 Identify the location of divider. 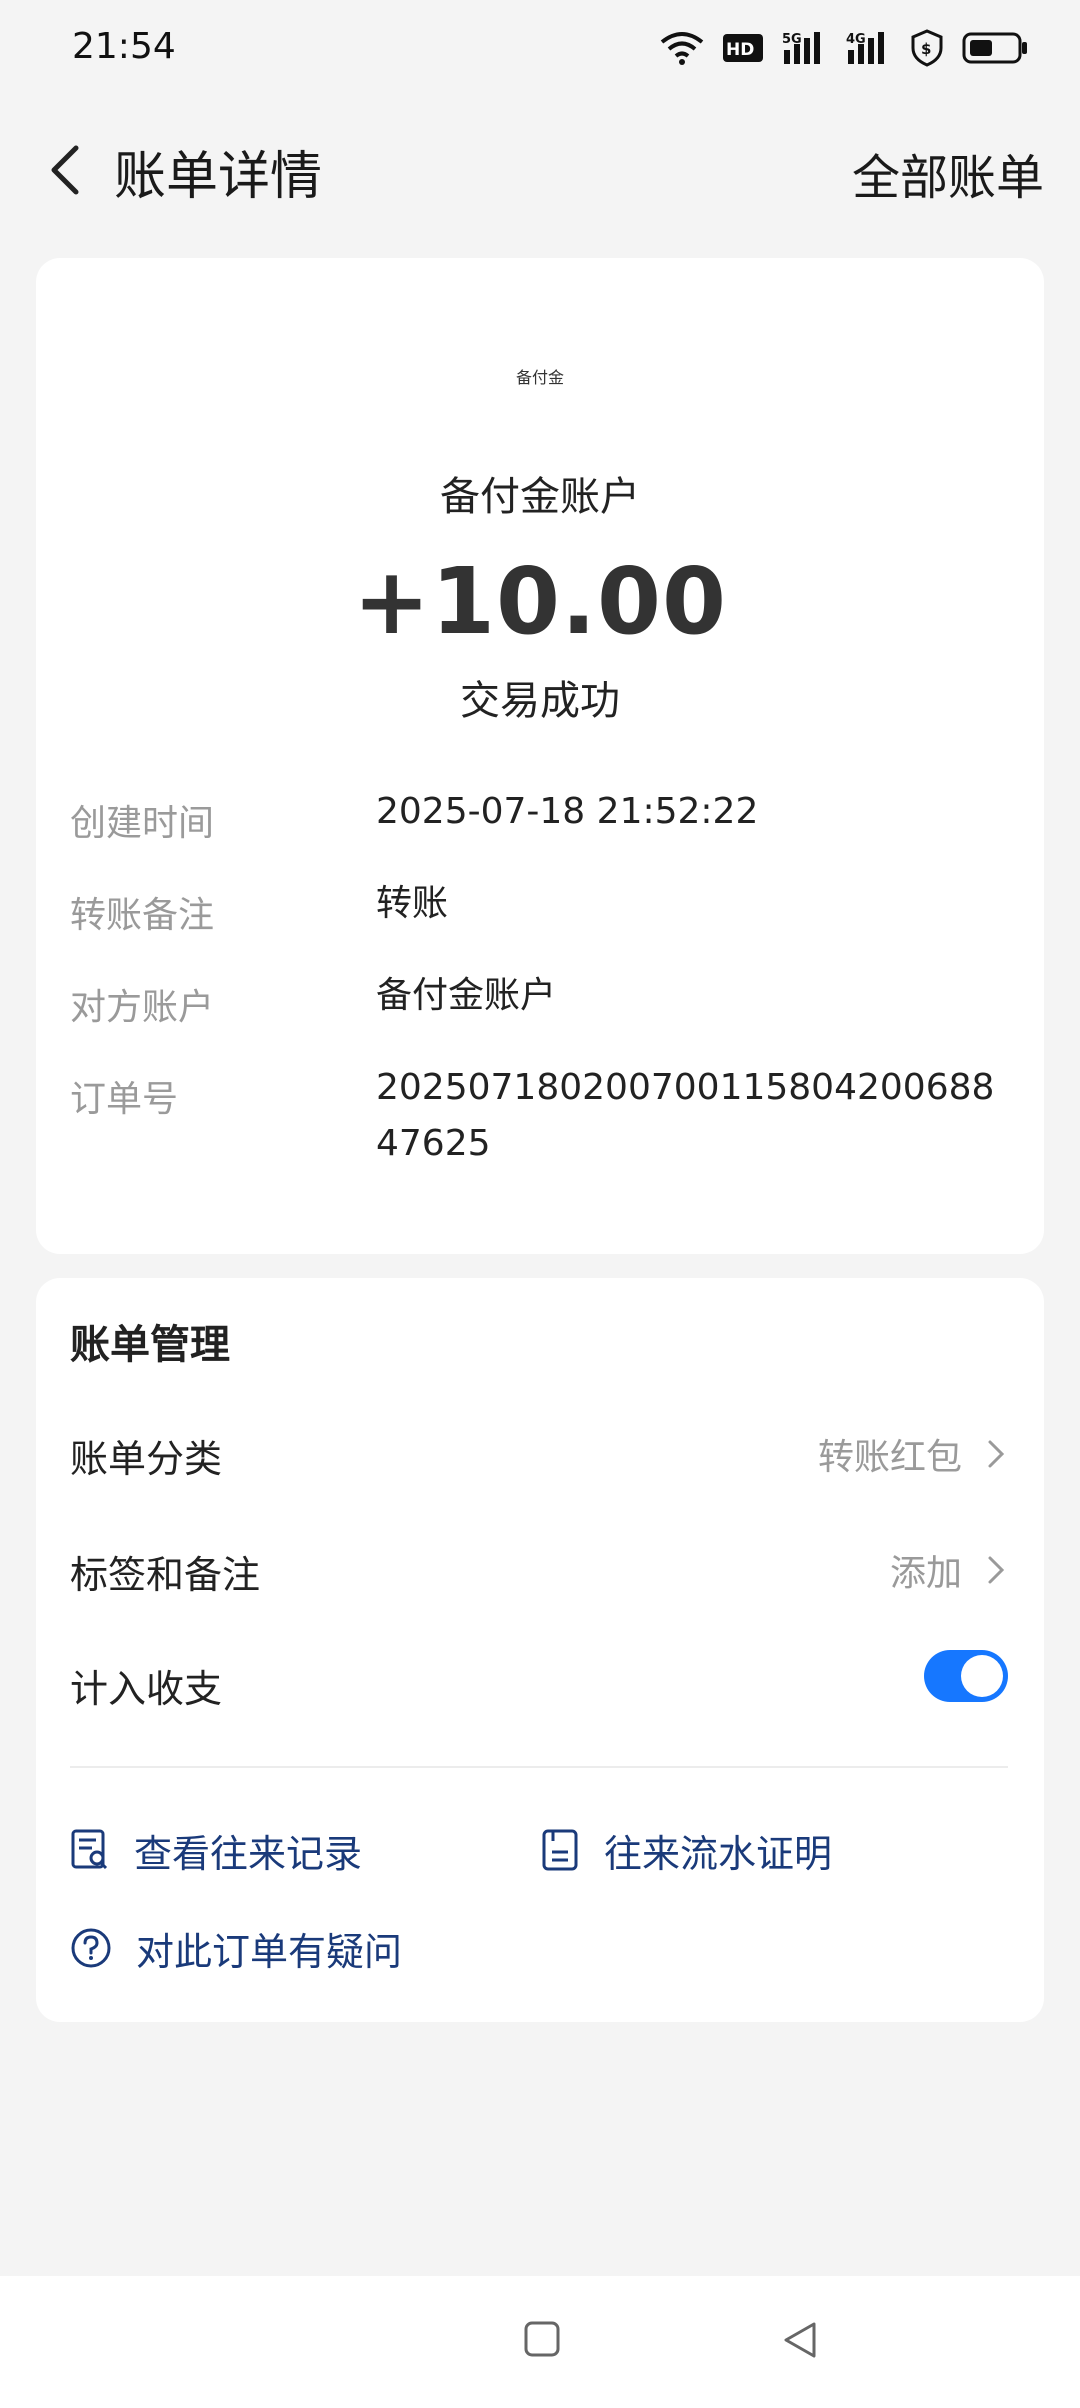
(539, 1767).